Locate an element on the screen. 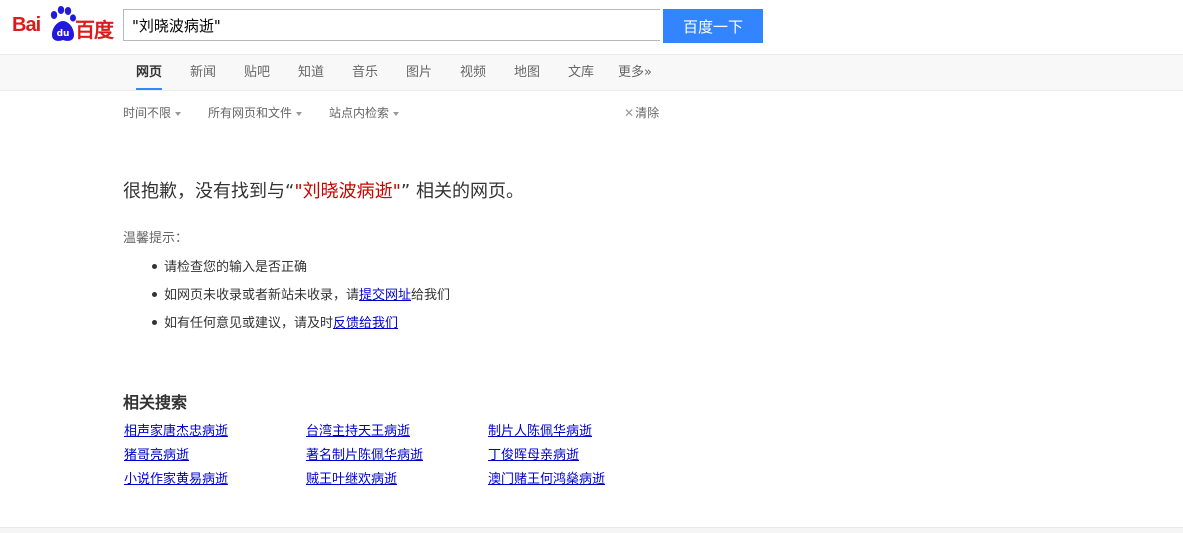 The height and width of the screenshot is (533, 1183). footer-divider is located at coordinates (591, 530).